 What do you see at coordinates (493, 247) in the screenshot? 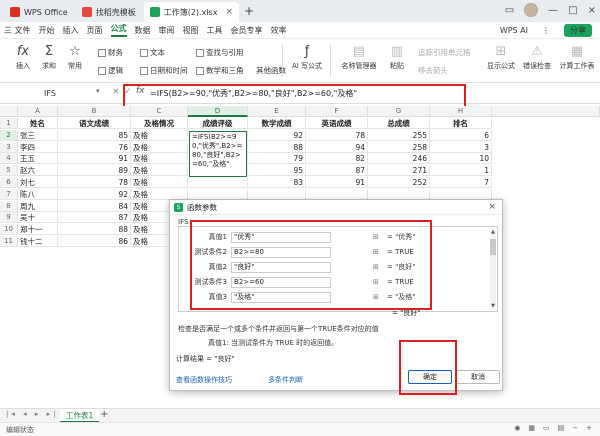
I see `scroll-thumb` at bounding box center [493, 247].